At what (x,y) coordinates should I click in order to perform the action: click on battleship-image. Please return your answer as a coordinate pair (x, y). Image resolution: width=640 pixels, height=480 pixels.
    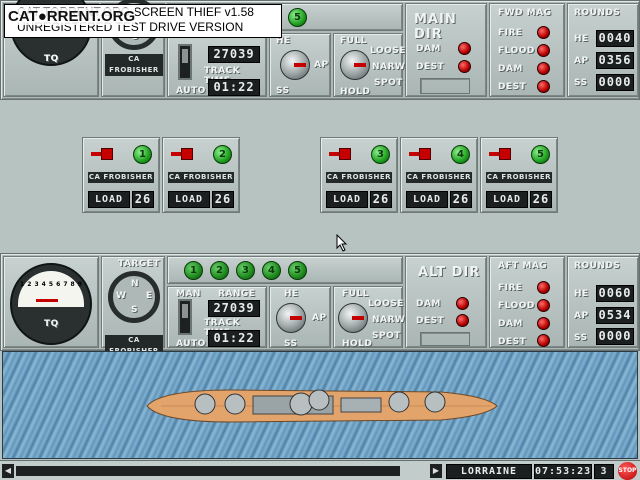
    Looking at the image, I should click on (321, 406).